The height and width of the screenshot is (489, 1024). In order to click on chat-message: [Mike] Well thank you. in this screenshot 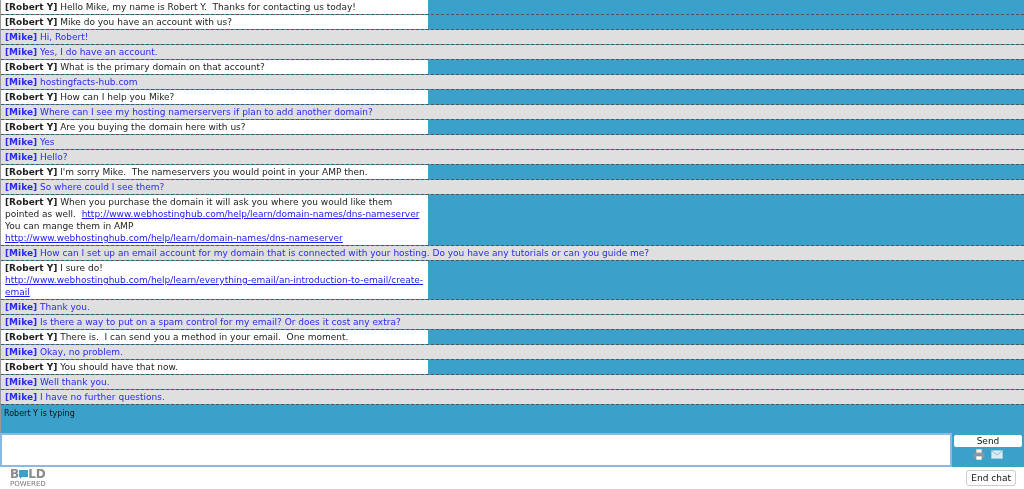, I will do `click(512, 382)`.